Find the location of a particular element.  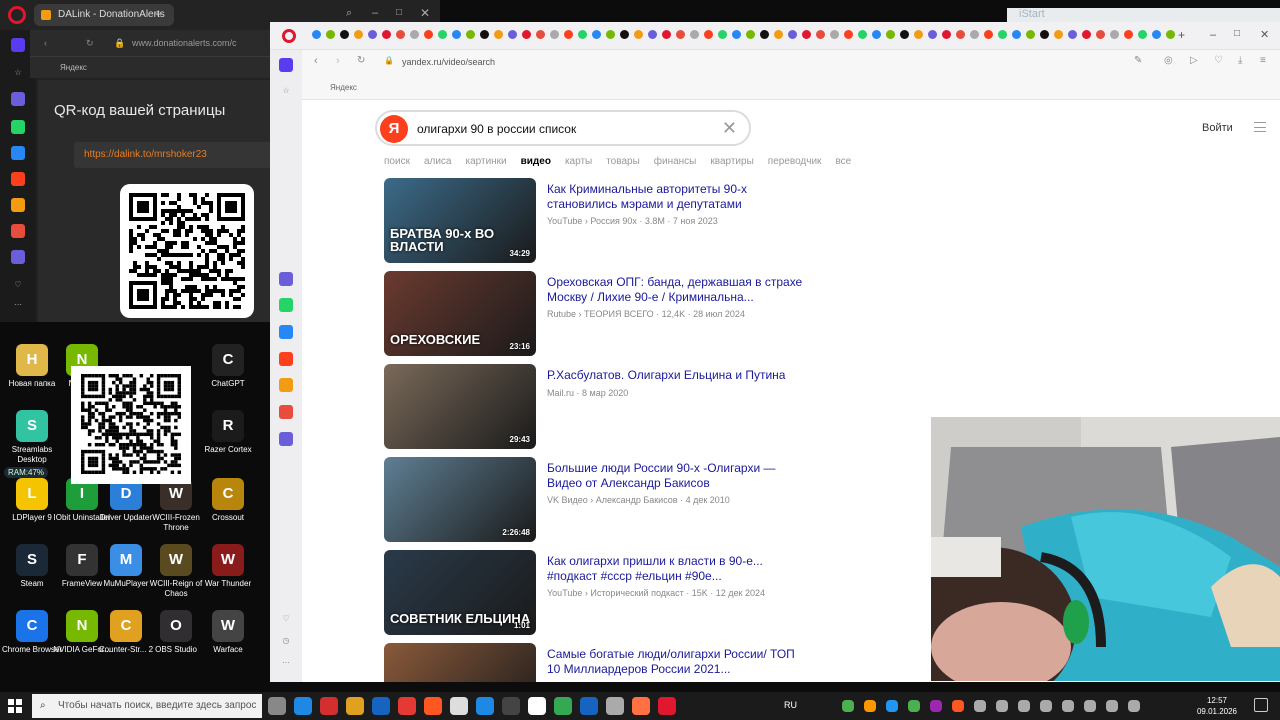

search-input: олигархи 90 в россии список is located at coordinates (496, 129).